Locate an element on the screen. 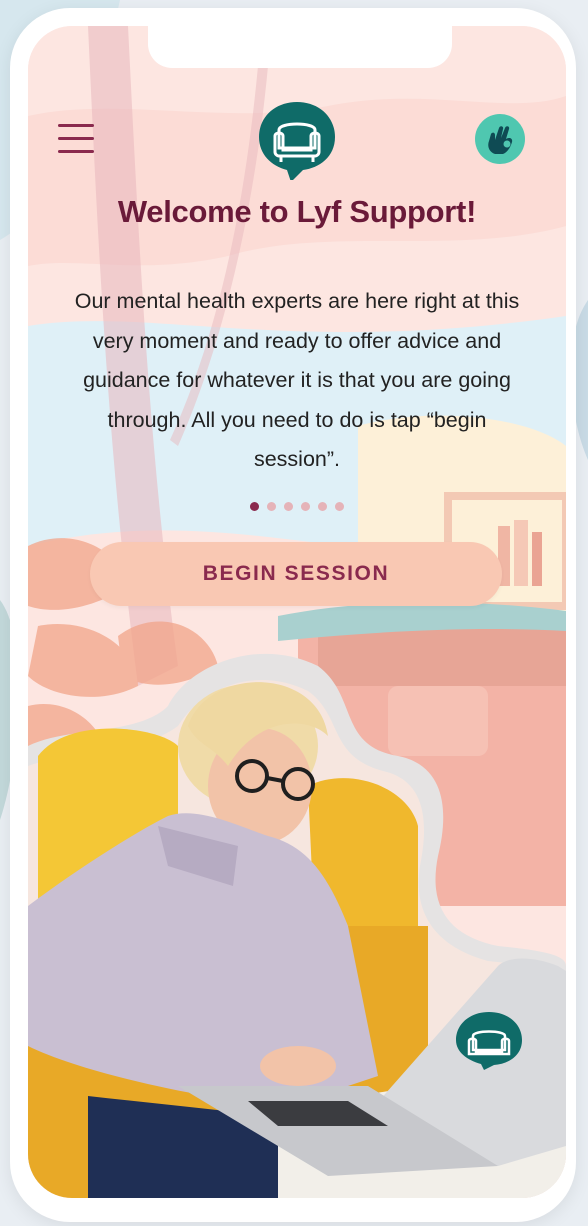  armchair-logo-icon is located at coordinates (297, 141).